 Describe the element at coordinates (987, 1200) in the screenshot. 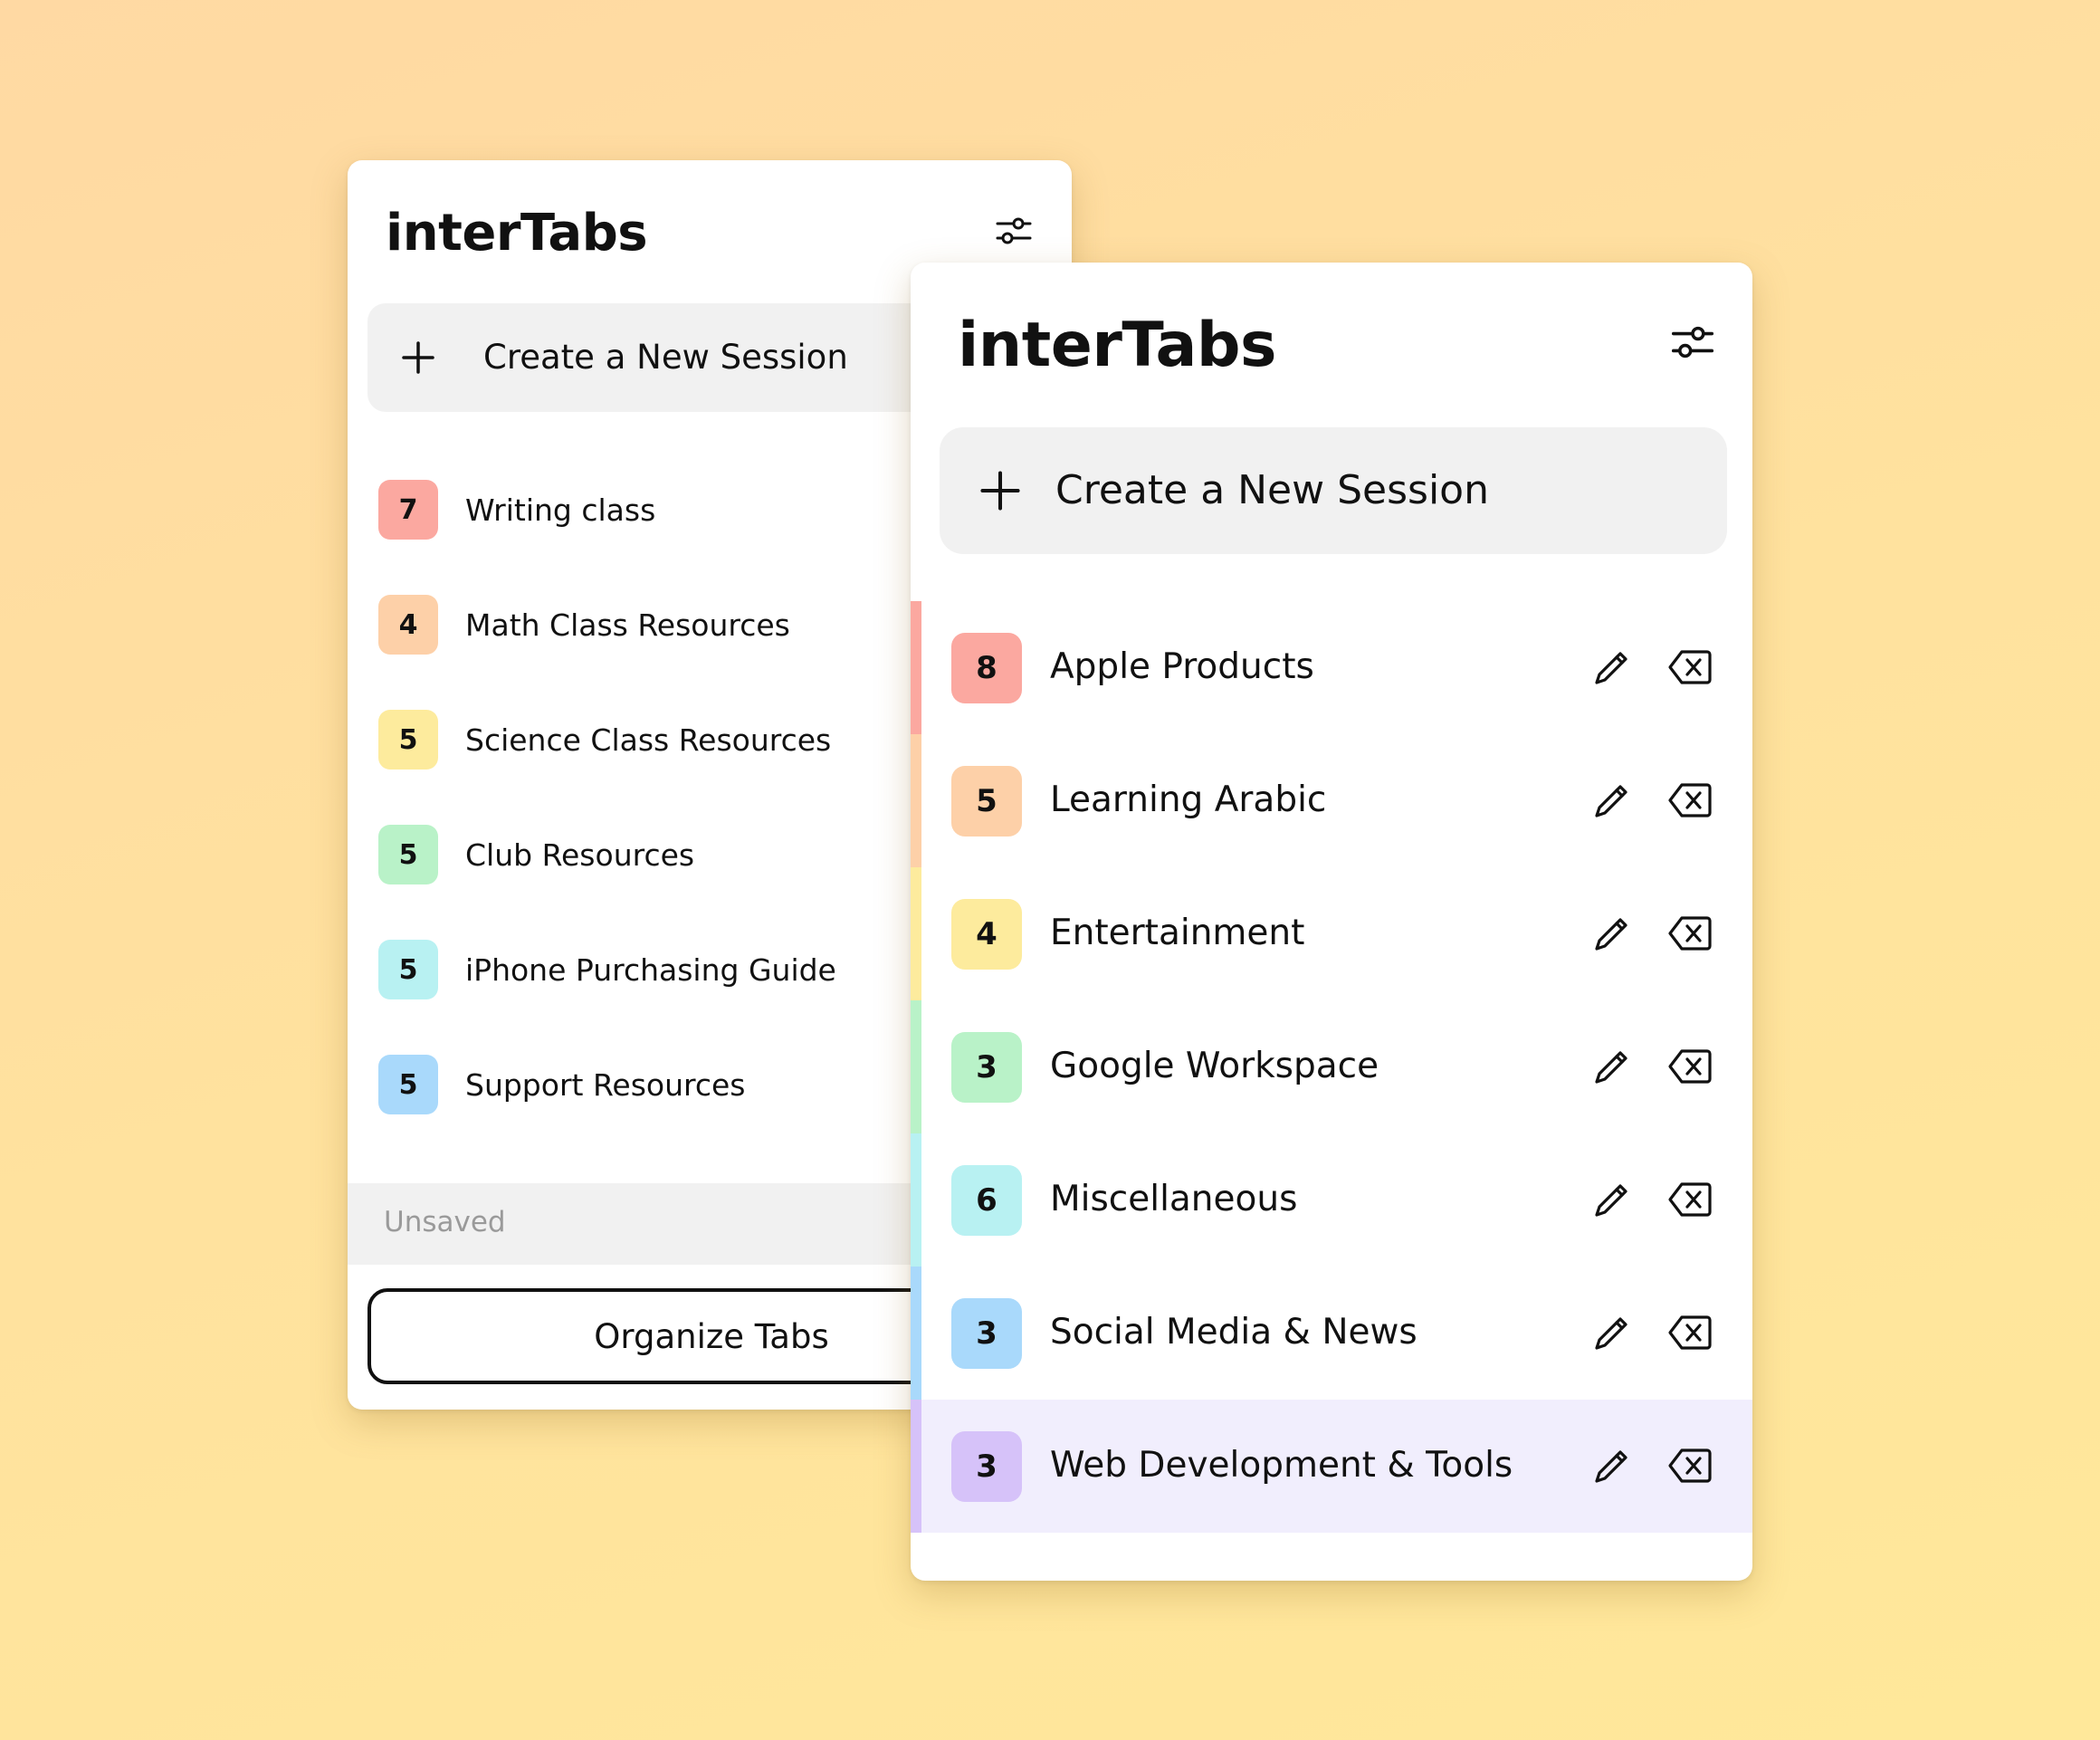

I see `tab-count-badge: 6` at that location.